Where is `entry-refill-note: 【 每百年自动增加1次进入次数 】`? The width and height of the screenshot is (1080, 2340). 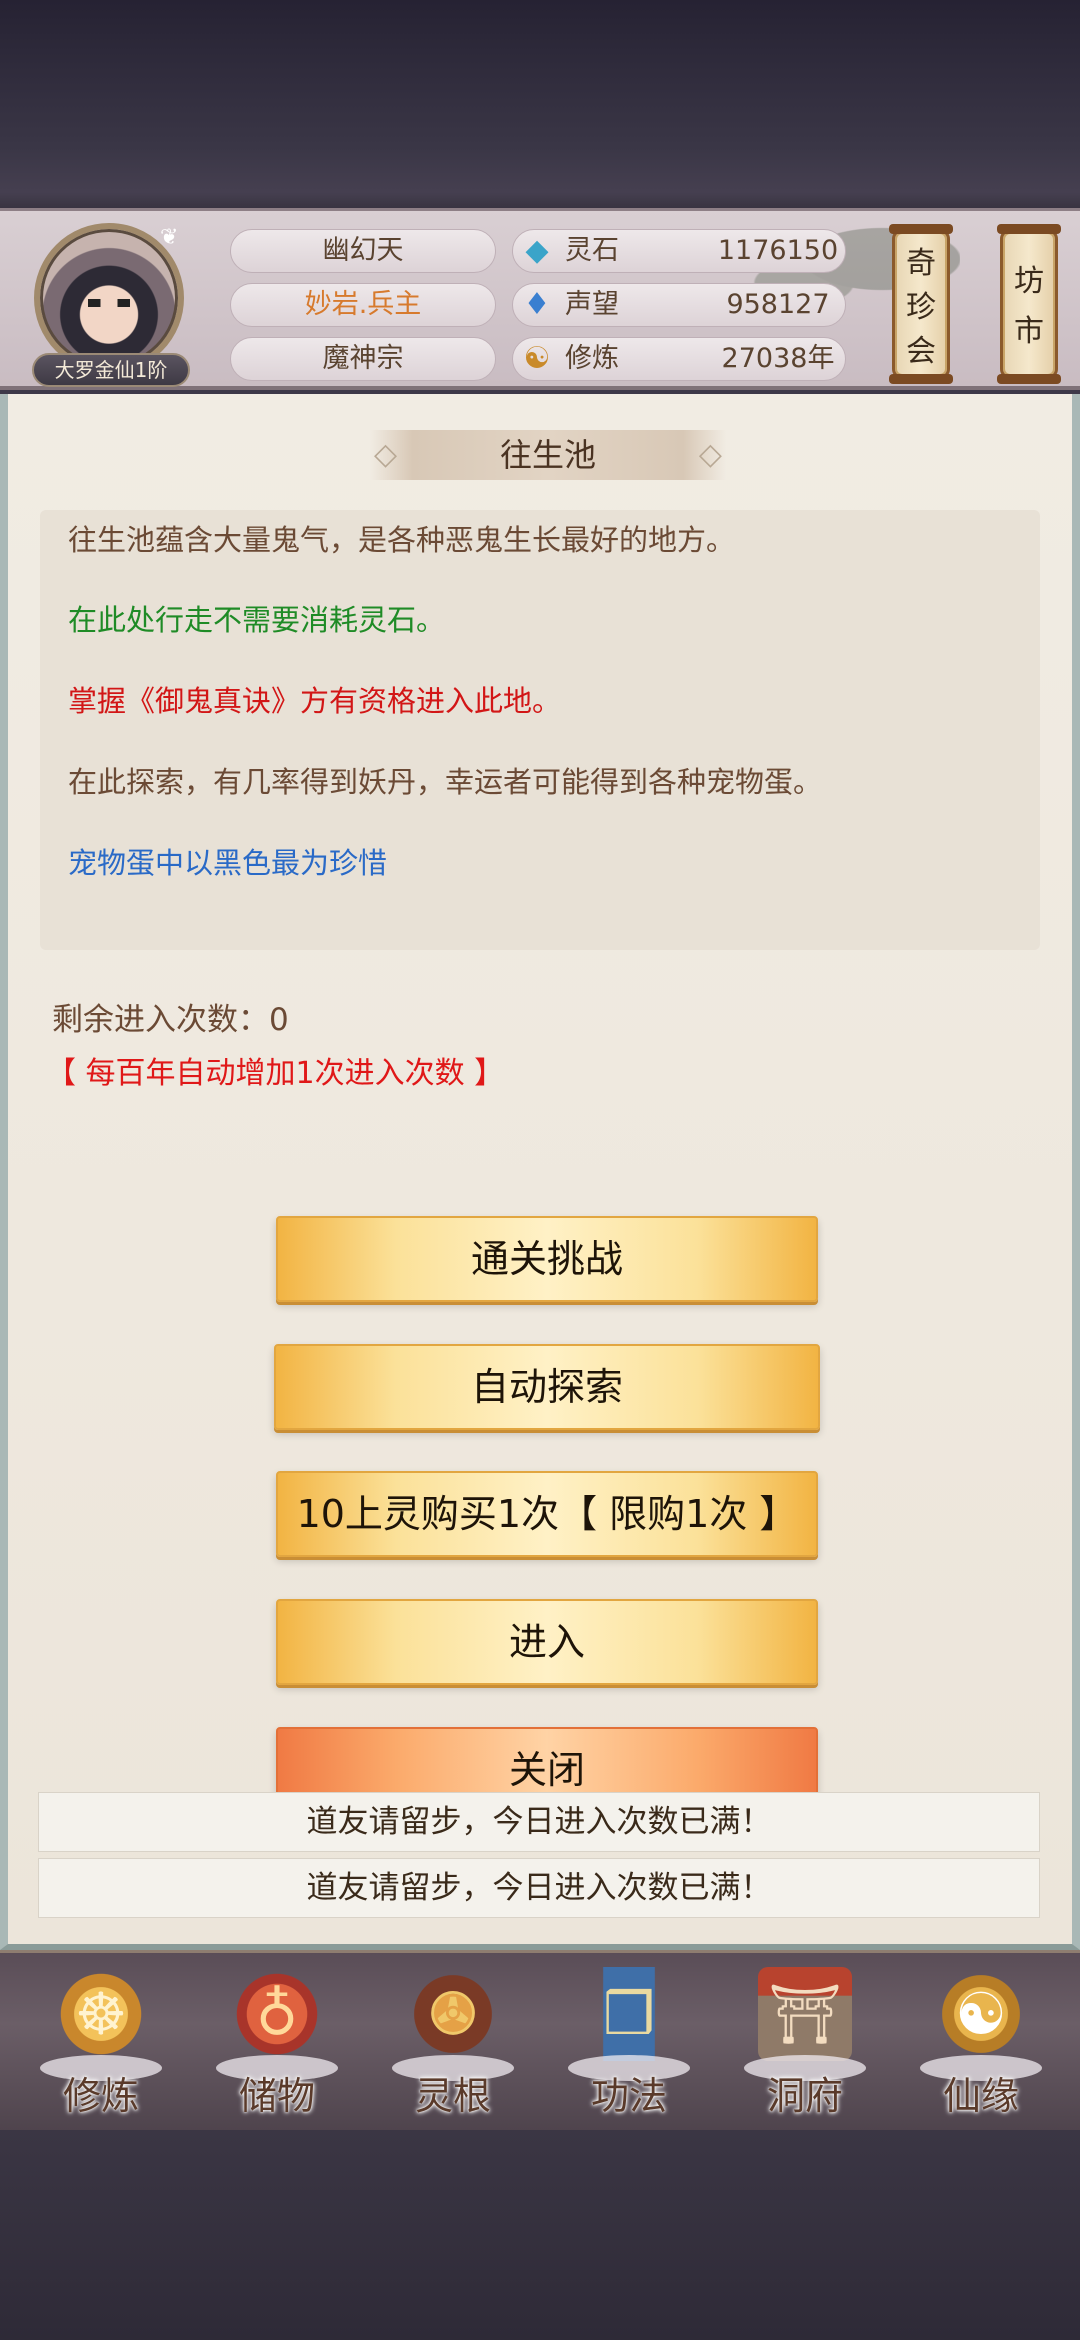
entry-refill-note: 【 每百年自动增加1次进入次数 】 is located at coordinates (275, 1073).